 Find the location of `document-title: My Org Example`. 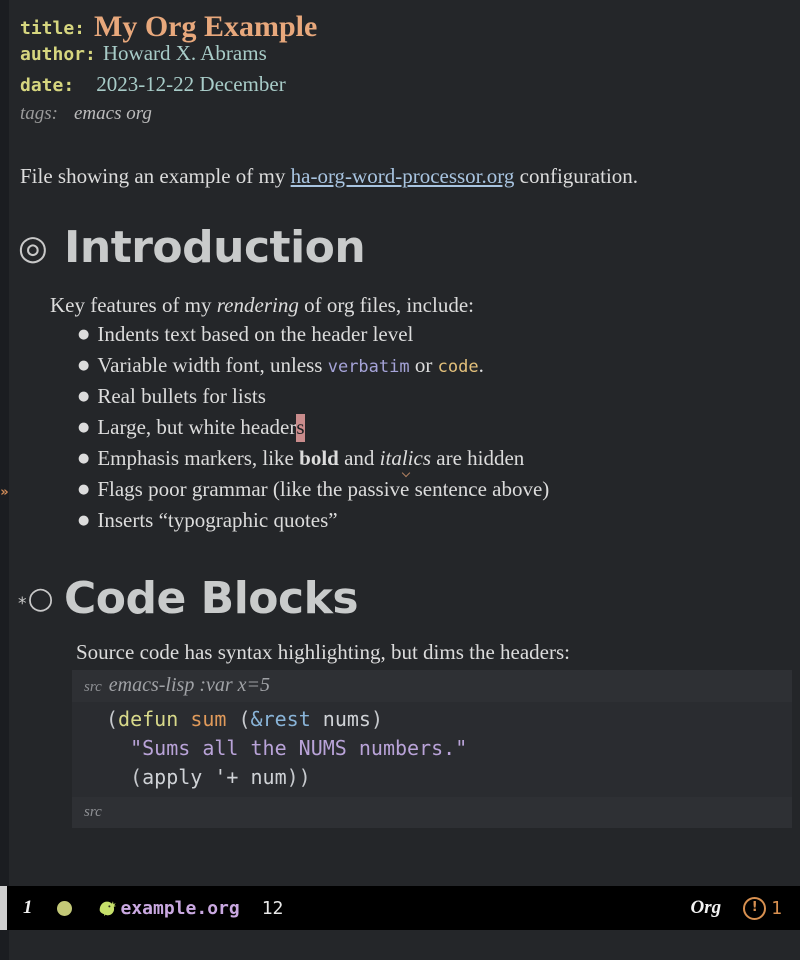

document-title: My Org Example is located at coordinates (206, 26).